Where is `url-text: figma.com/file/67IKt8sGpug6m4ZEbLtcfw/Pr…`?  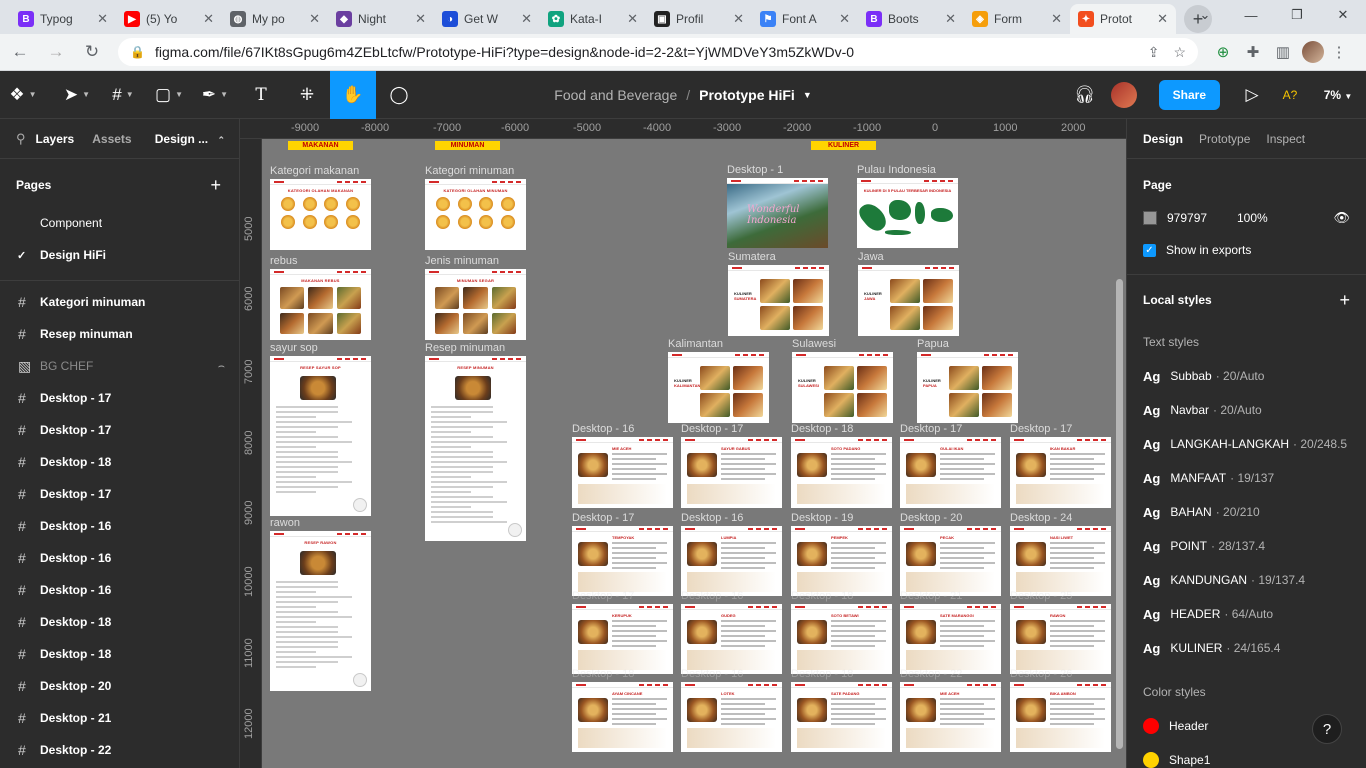
url-text: figma.com/file/67IKt8sGpug6m4ZEbLtcfw/Pr… is located at coordinates (644, 52).